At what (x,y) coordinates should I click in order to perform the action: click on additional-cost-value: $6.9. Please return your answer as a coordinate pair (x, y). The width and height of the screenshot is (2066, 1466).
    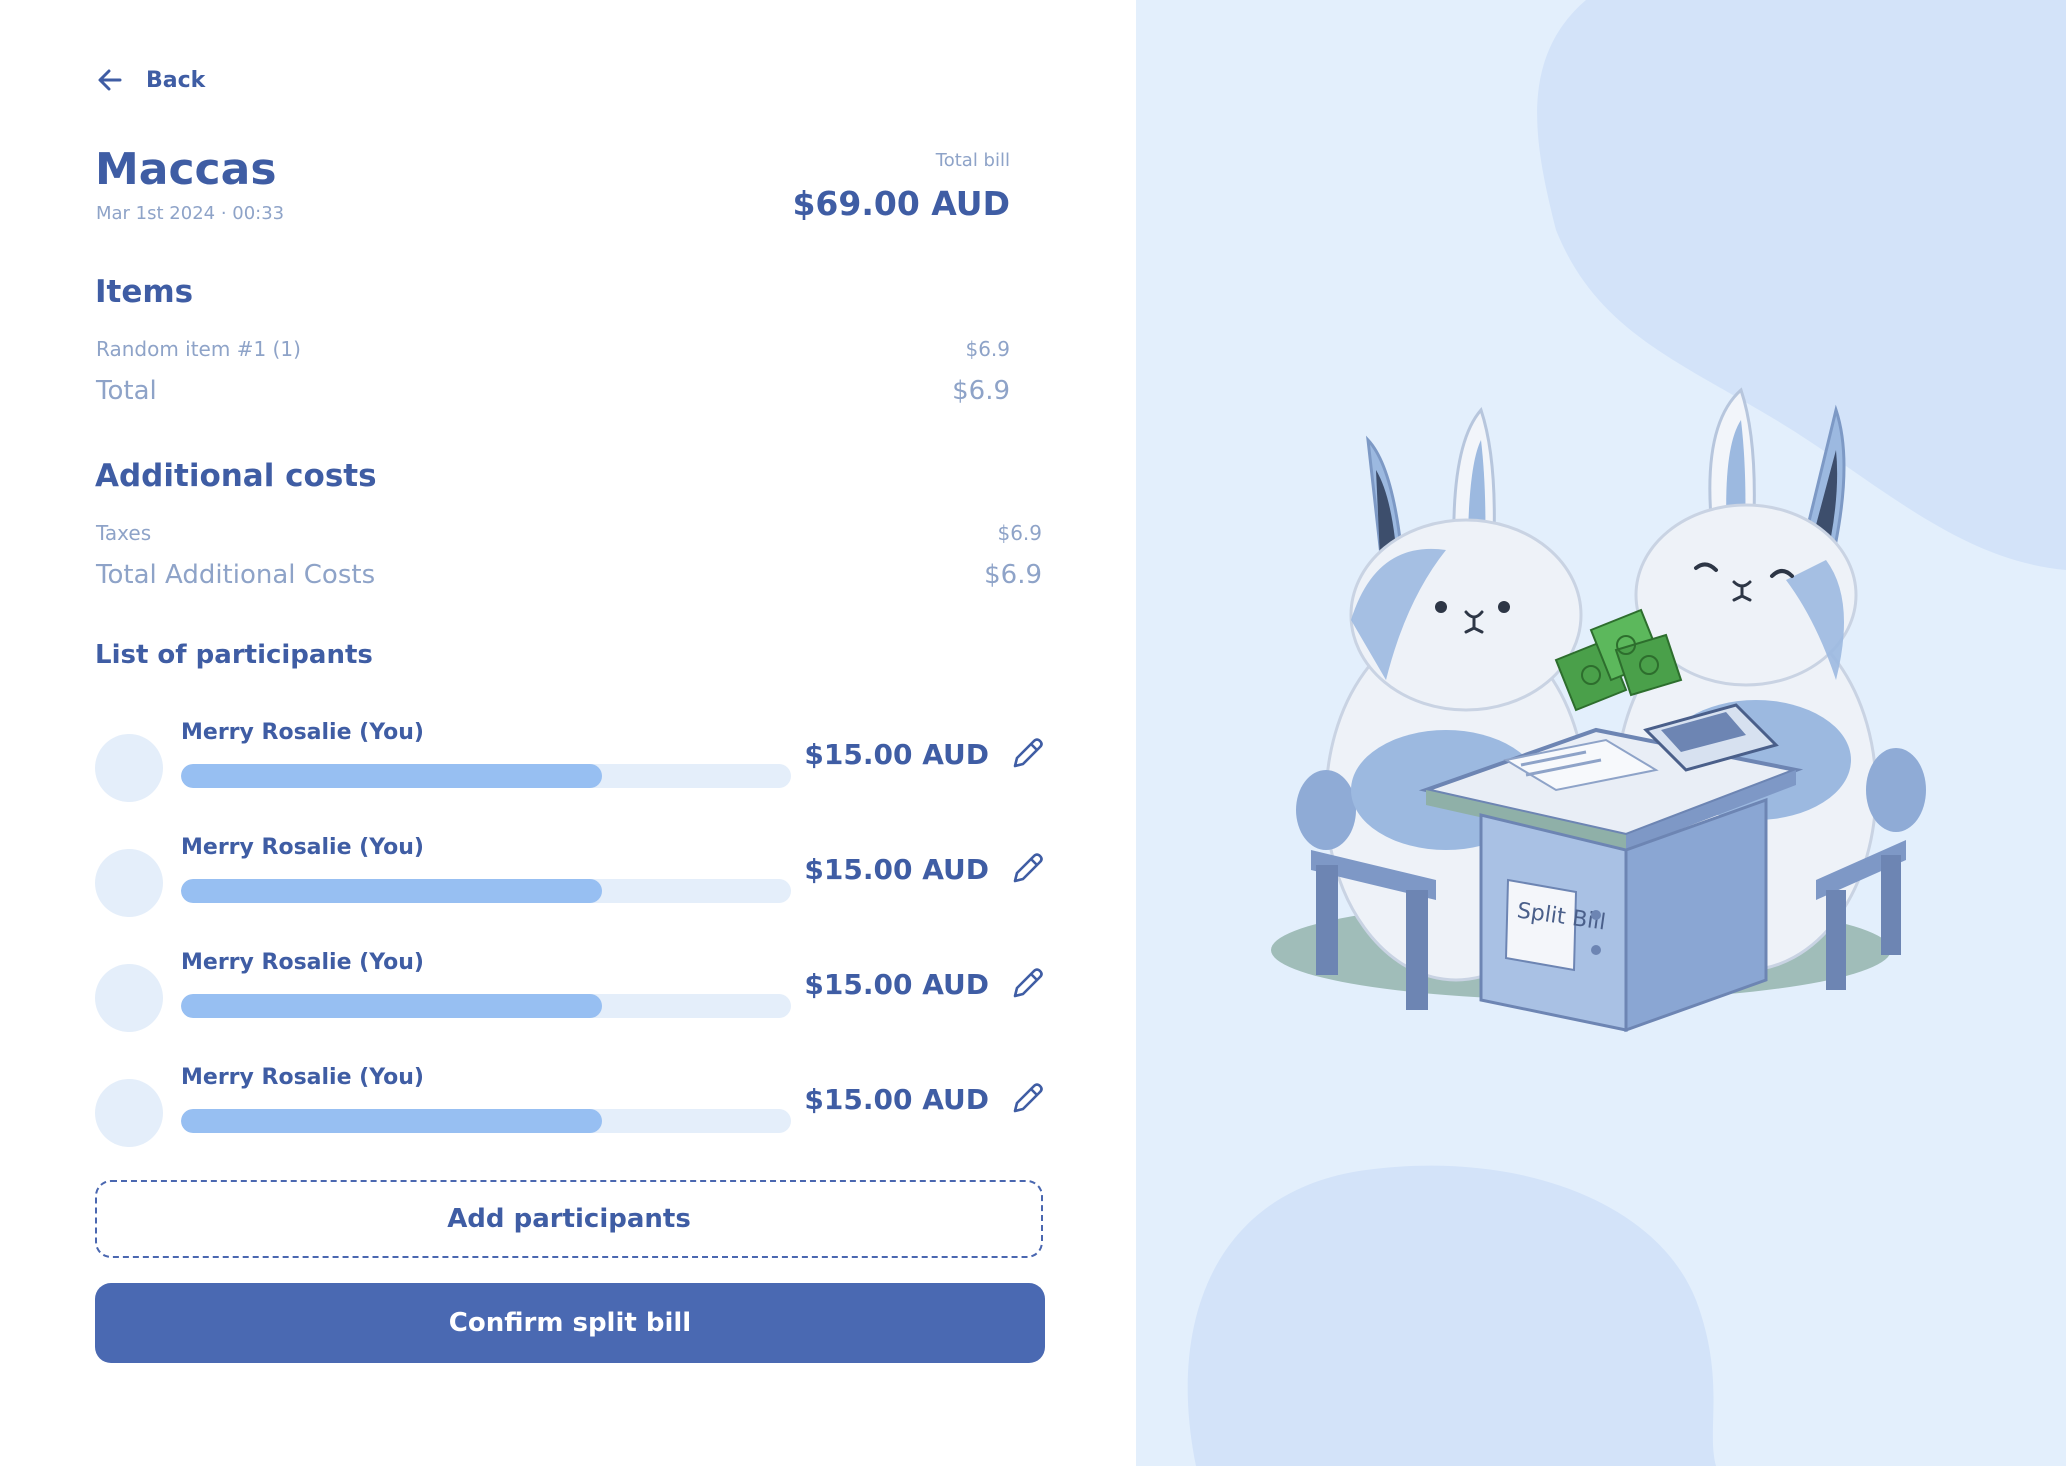
    Looking at the image, I should click on (1019, 533).